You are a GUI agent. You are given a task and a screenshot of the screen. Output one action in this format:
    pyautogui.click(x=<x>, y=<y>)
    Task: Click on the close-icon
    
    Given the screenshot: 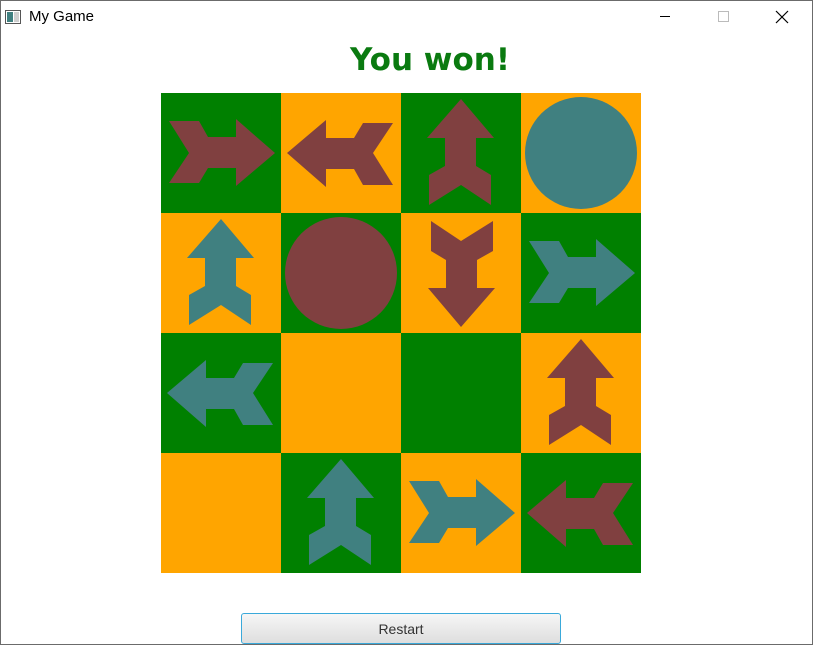 What is the action you would take?
    pyautogui.click(x=782, y=17)
    